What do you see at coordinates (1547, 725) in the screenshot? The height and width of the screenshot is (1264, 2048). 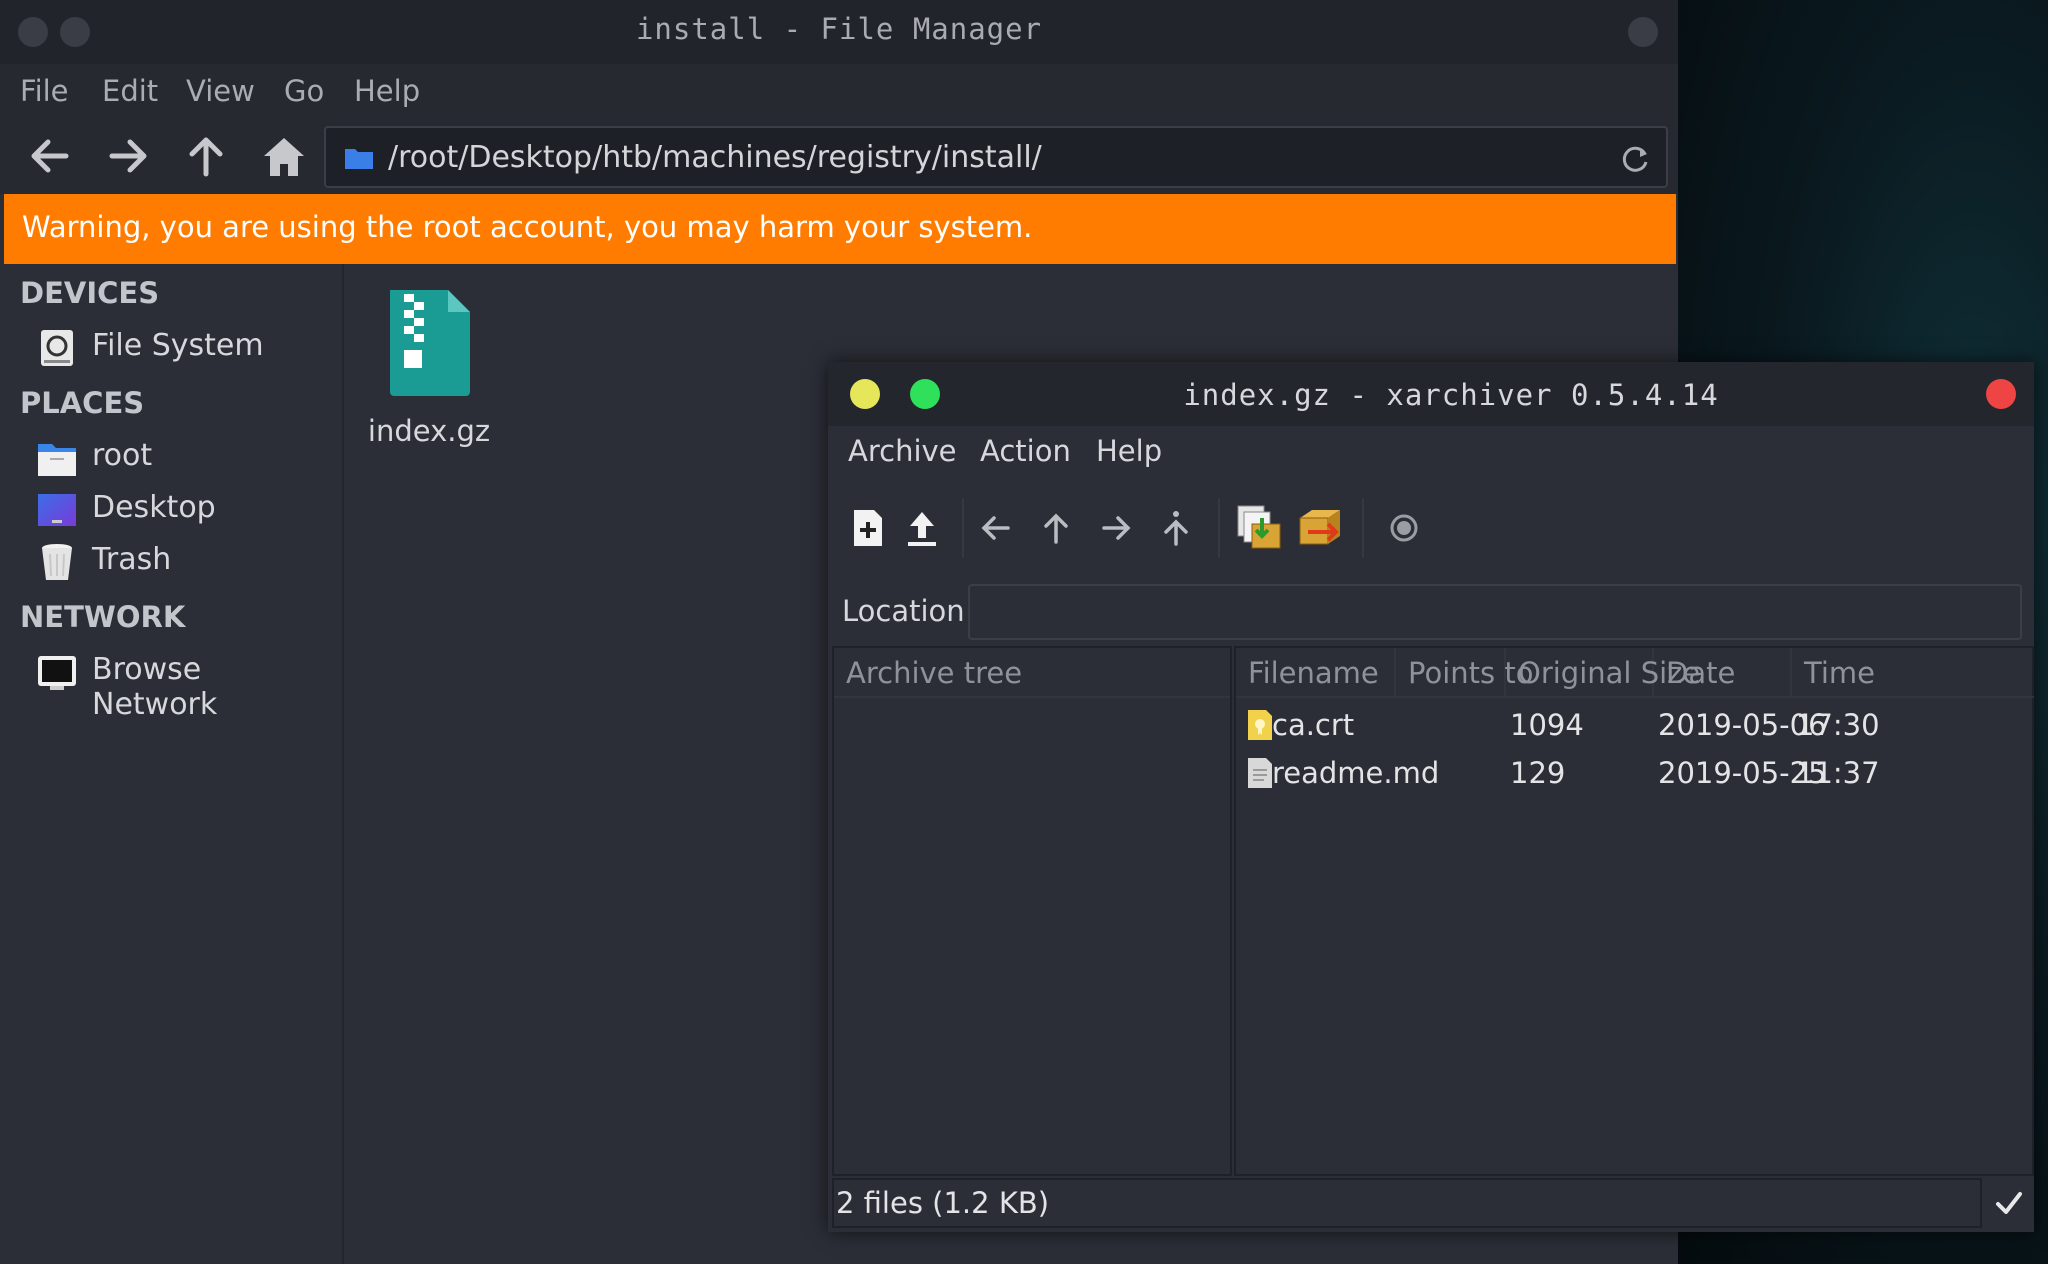 I see `cell-size: 1094` at bounding box center [1547, 725].